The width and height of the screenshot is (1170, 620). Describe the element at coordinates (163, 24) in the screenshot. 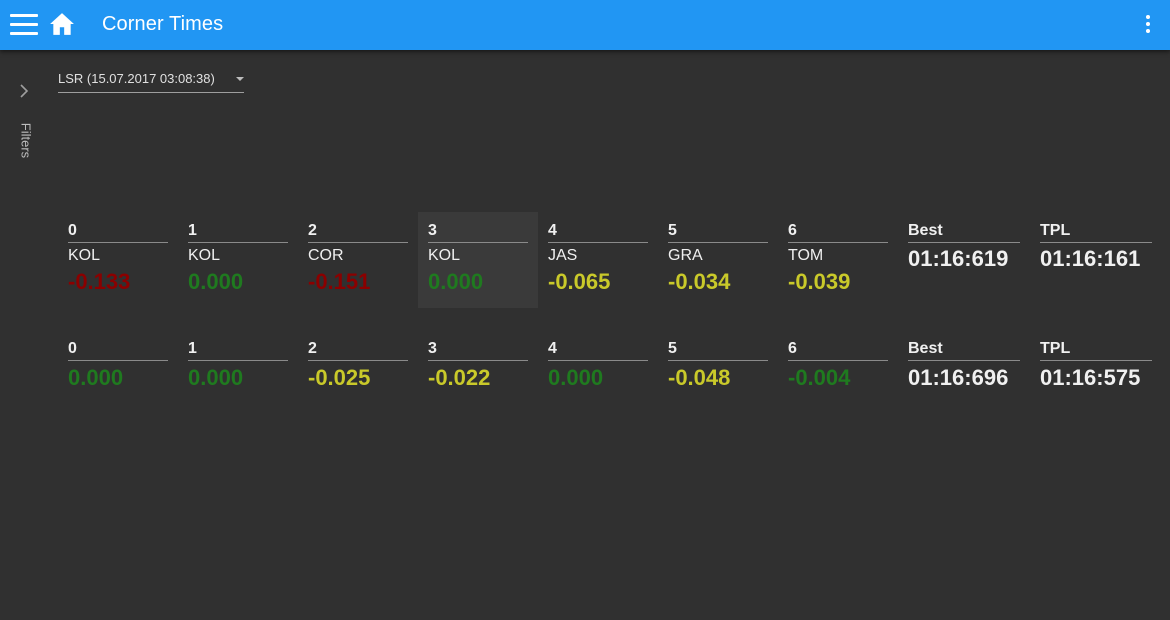

I see `page-title: Corner Times` at that location.